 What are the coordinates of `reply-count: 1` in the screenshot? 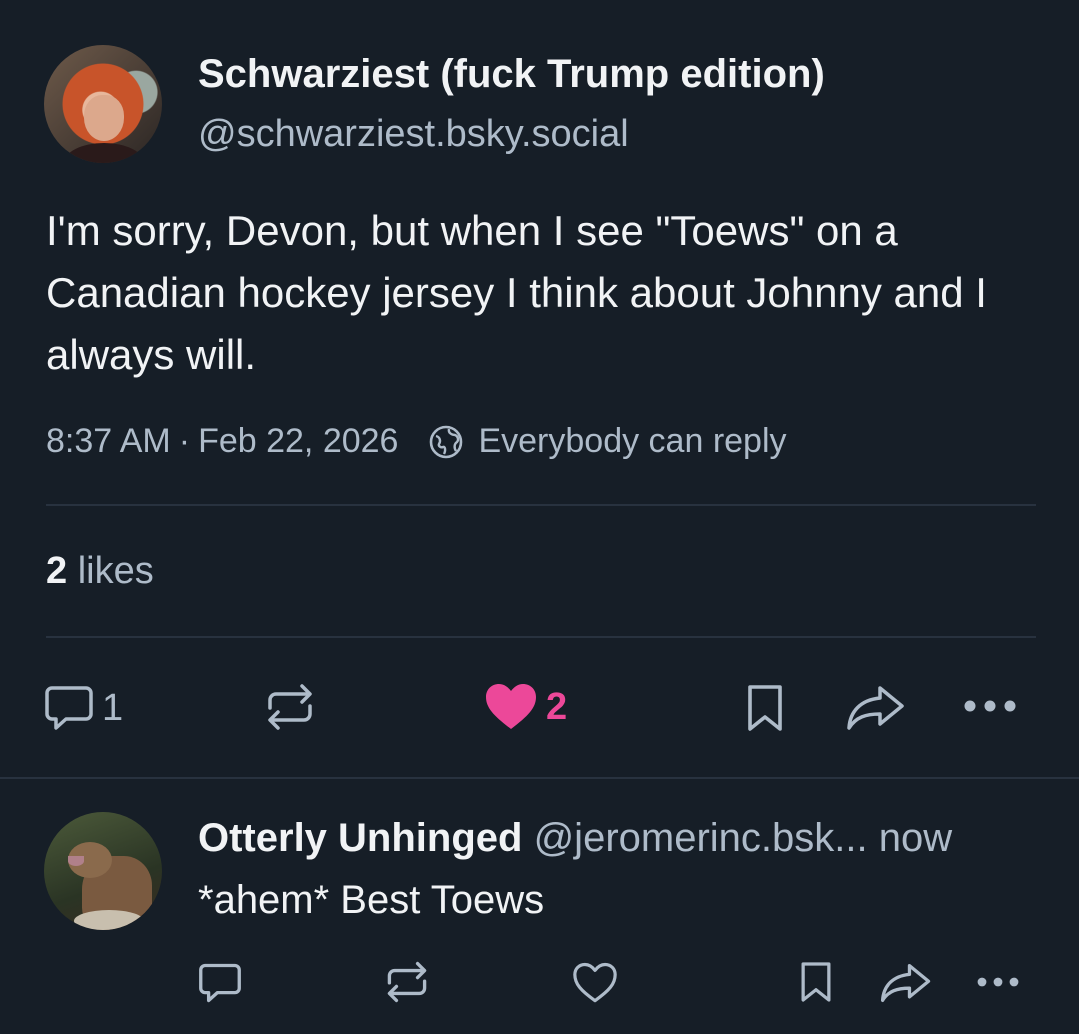 It's located at (113, 707).